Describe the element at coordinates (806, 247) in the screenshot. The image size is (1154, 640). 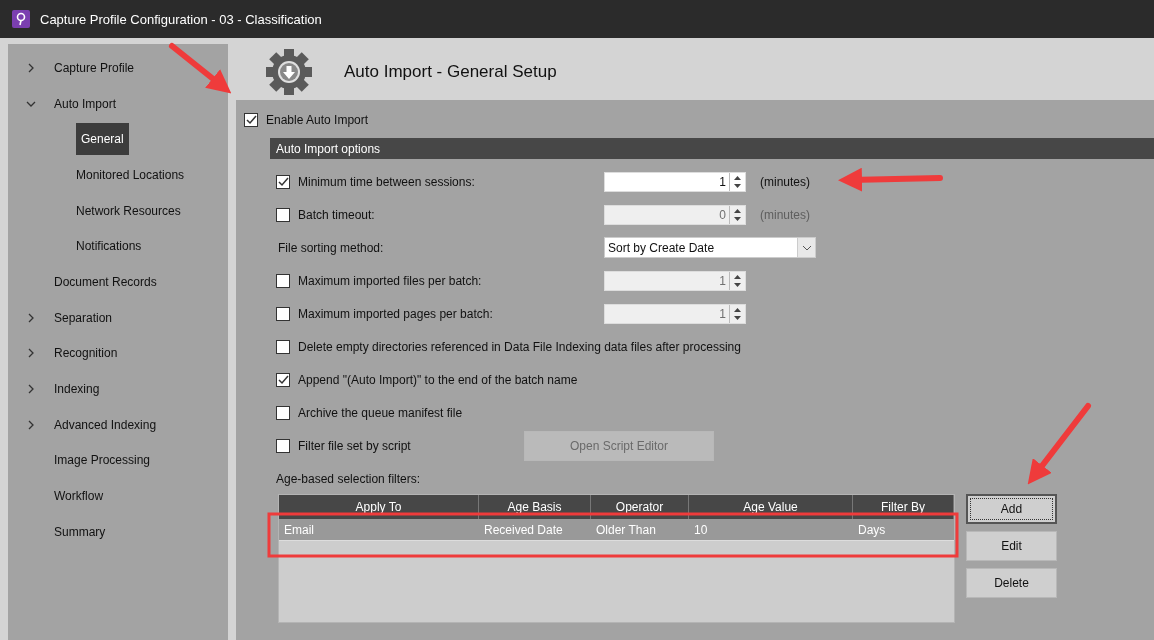
I see `chevron-down-icon` at that location.